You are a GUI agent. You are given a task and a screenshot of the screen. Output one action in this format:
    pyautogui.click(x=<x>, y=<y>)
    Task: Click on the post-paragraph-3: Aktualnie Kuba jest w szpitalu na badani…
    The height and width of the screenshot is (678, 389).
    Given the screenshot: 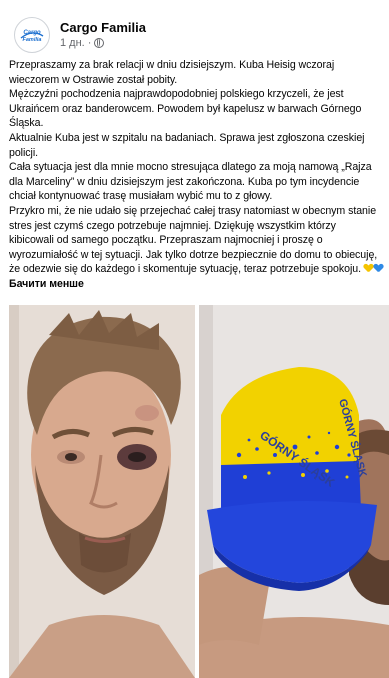 What is the action you would take?
    pyautogui.click(x=188, y=145)
    